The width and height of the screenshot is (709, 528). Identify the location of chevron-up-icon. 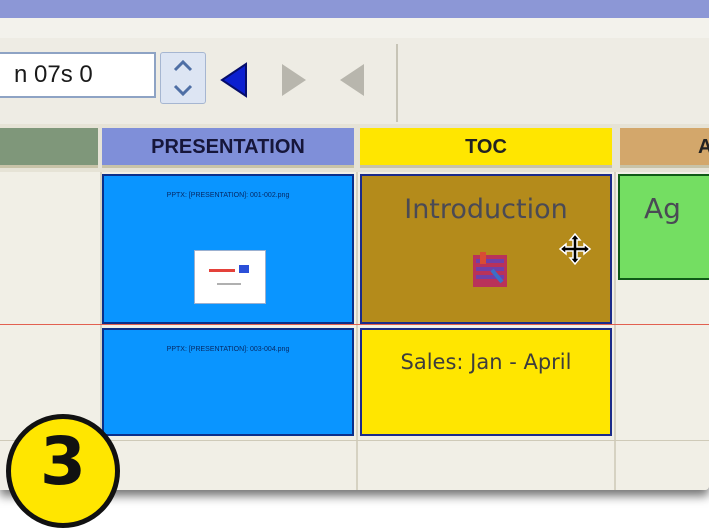
(183, 66).